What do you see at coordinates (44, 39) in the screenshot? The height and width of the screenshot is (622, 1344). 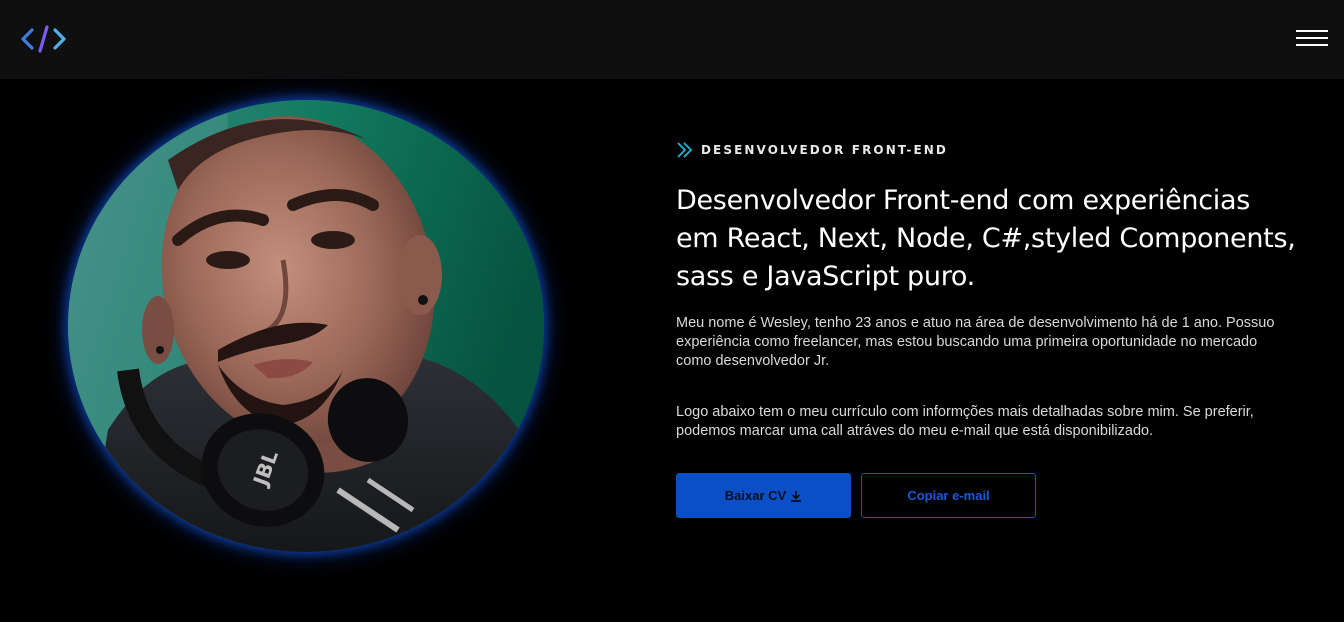 I see `code-logo-icon` at bounding box center [44, 39].